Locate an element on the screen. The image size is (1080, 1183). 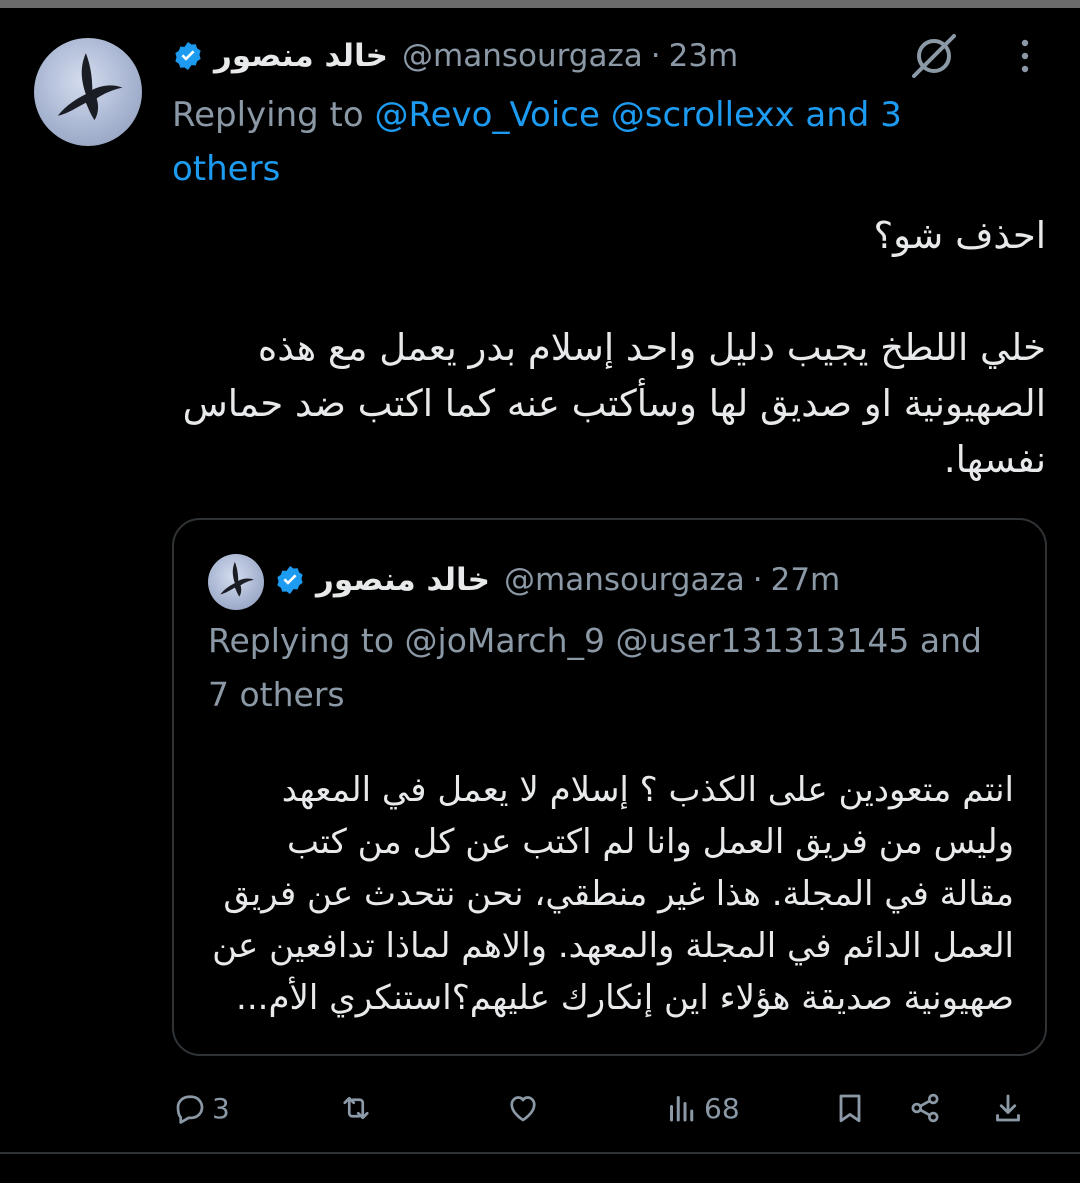
author-avatar is located at coordinates (88, 92).